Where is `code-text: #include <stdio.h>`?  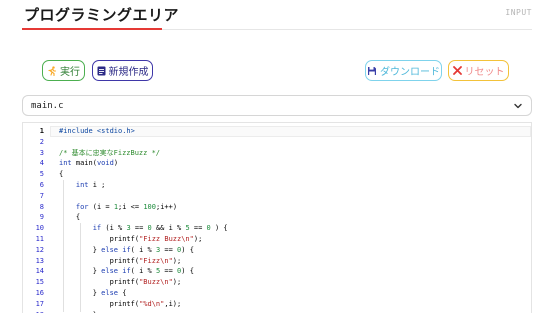
code-text: #include <stdio.h> is located at coordinates (97, 131).